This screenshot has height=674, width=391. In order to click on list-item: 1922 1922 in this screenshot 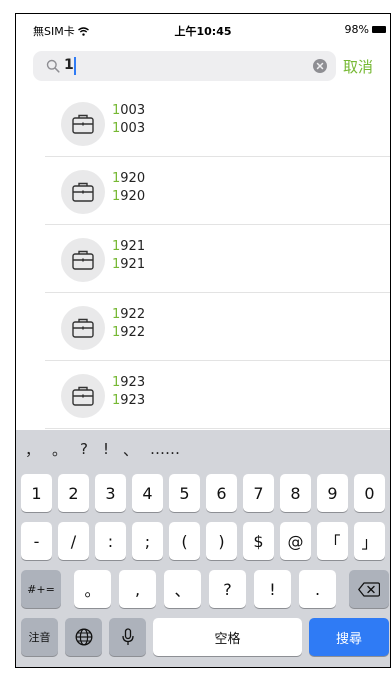, I will do `click(203, 327)`.